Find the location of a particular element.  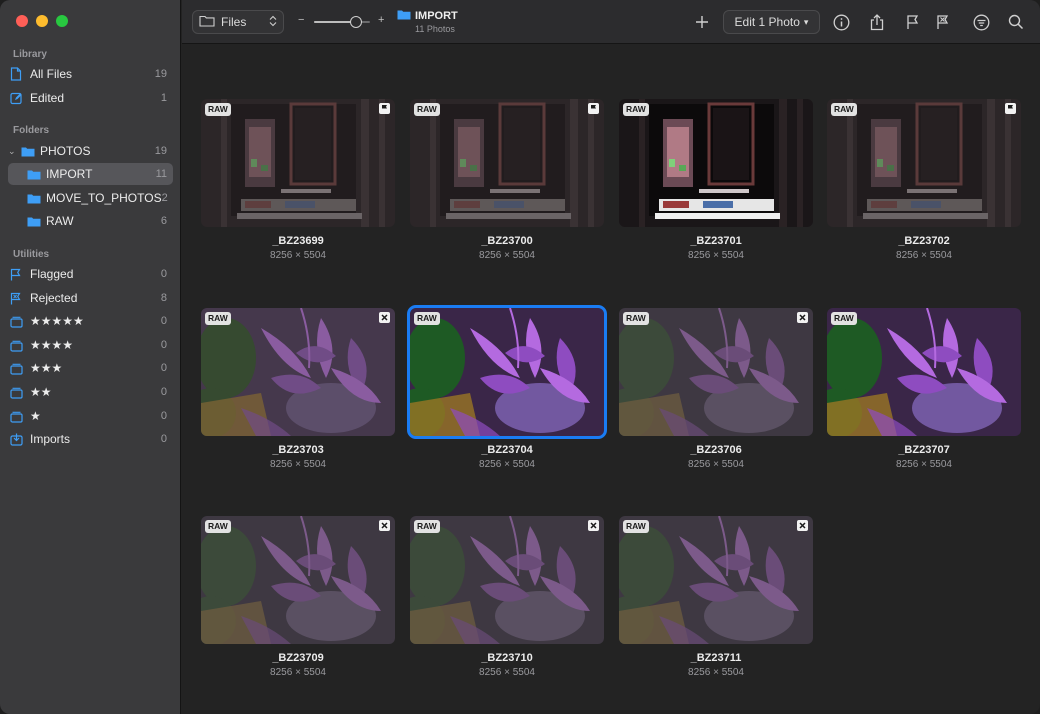

sidebar-item-all-files: All Files 19 is located at coordinates (90, 74).